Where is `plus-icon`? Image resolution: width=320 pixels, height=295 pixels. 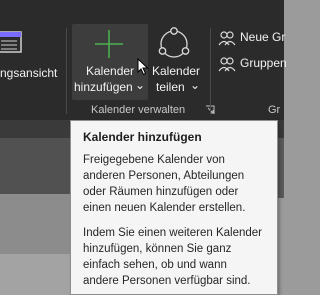 plus-icon is located at coordinates (109, 44).